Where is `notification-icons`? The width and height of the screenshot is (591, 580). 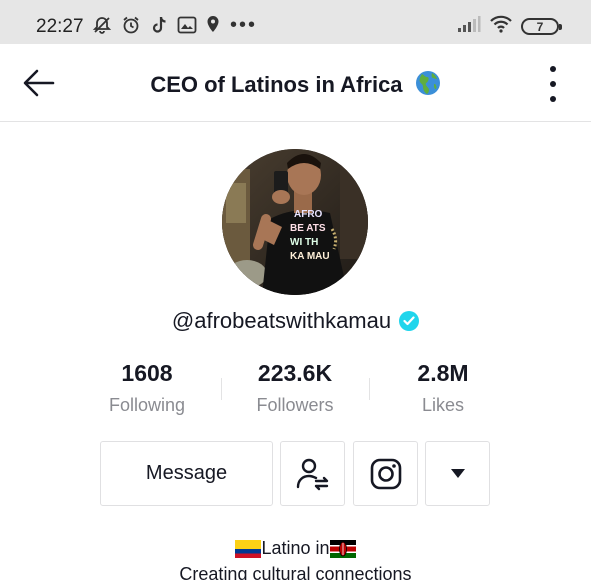
notification-icons is located at coordinates (156, 25).